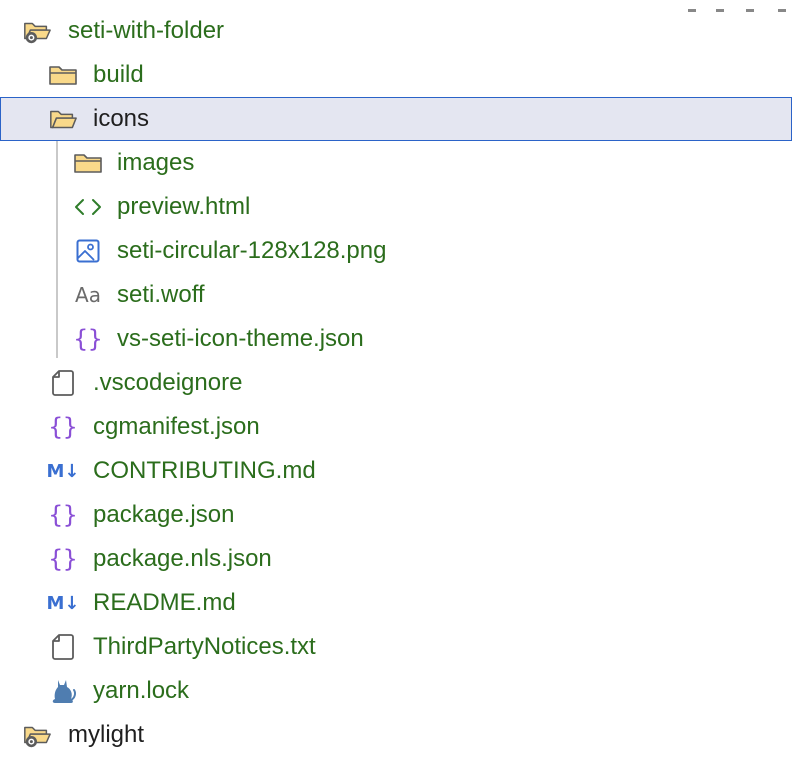 This screenshot has height=778, width=792. I want to click on tree-item-package-nls-json: {} package.nls.json, so click(396, 559).